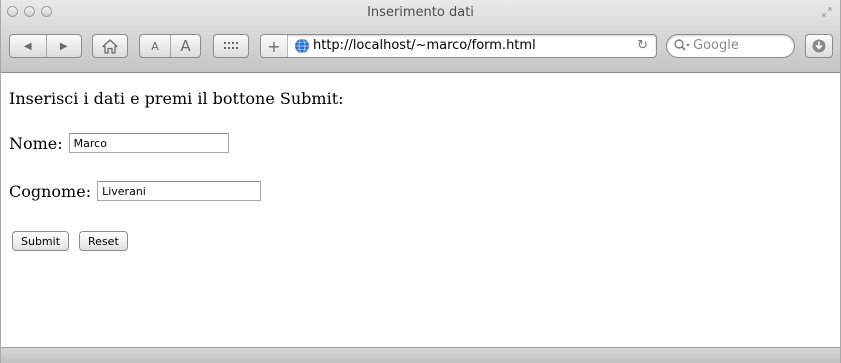  I want to click on window-title: Inserimento dati, so click(420, 12).